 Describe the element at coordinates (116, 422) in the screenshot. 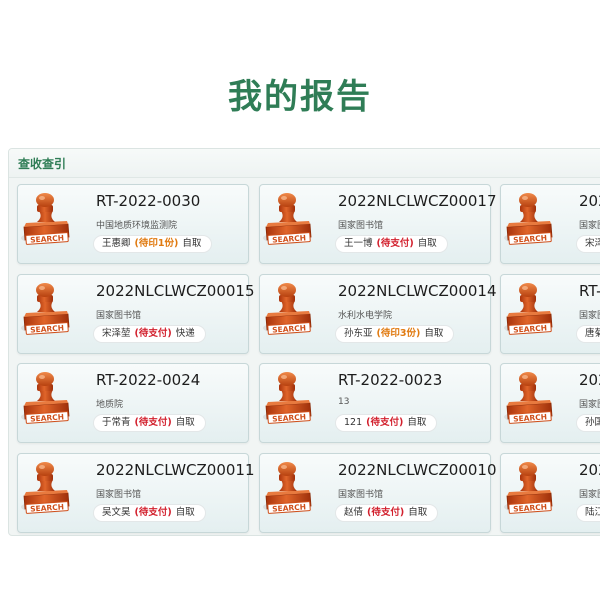

I see `requester-name: 于常青` at that location.